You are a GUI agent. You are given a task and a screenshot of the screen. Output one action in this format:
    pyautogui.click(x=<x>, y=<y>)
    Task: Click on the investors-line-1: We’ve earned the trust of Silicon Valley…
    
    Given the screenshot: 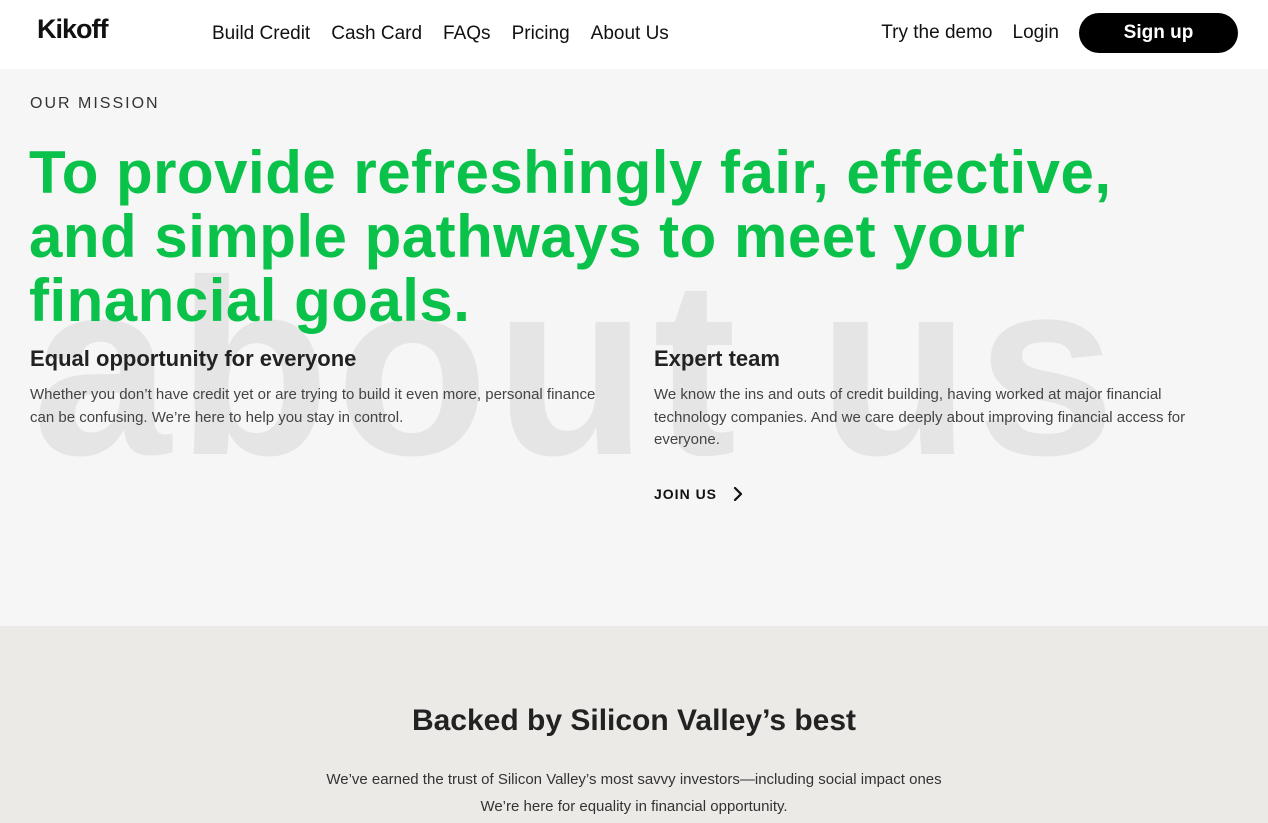 What is the action you would take?
    pyautogui.click(x=634, y=779)
    